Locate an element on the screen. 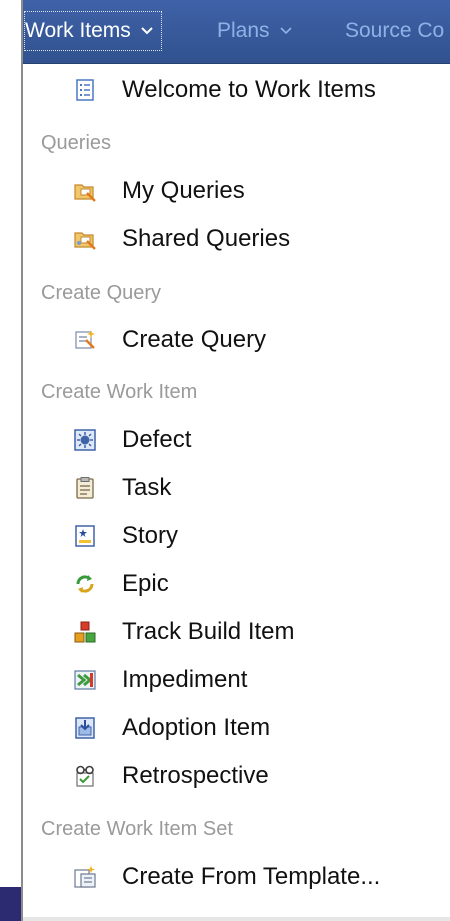 The image size is (450, 921). tab-plans: Plans is located at coordinates (255, 31).